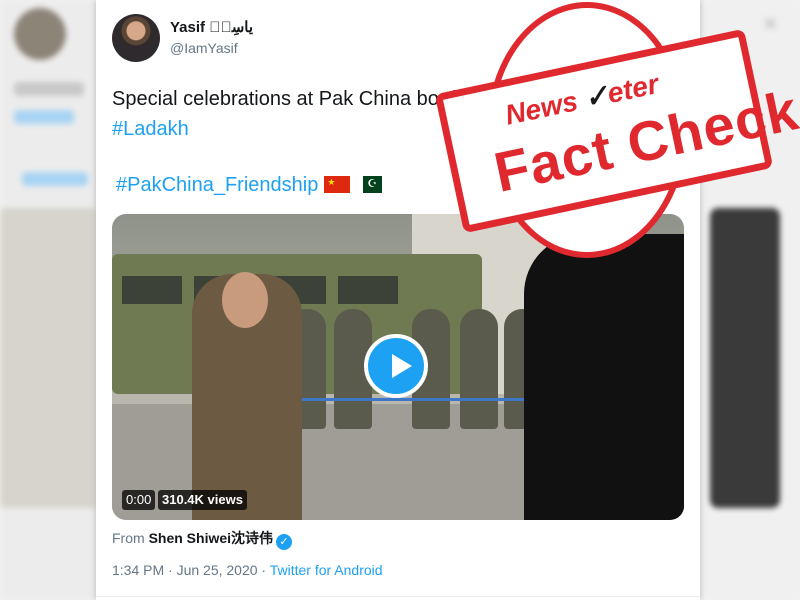  Describe the element at coordinates (211, 538) in the screenshot. I see `attribution-source: Shen Shiwei沈诗伟` at that location.